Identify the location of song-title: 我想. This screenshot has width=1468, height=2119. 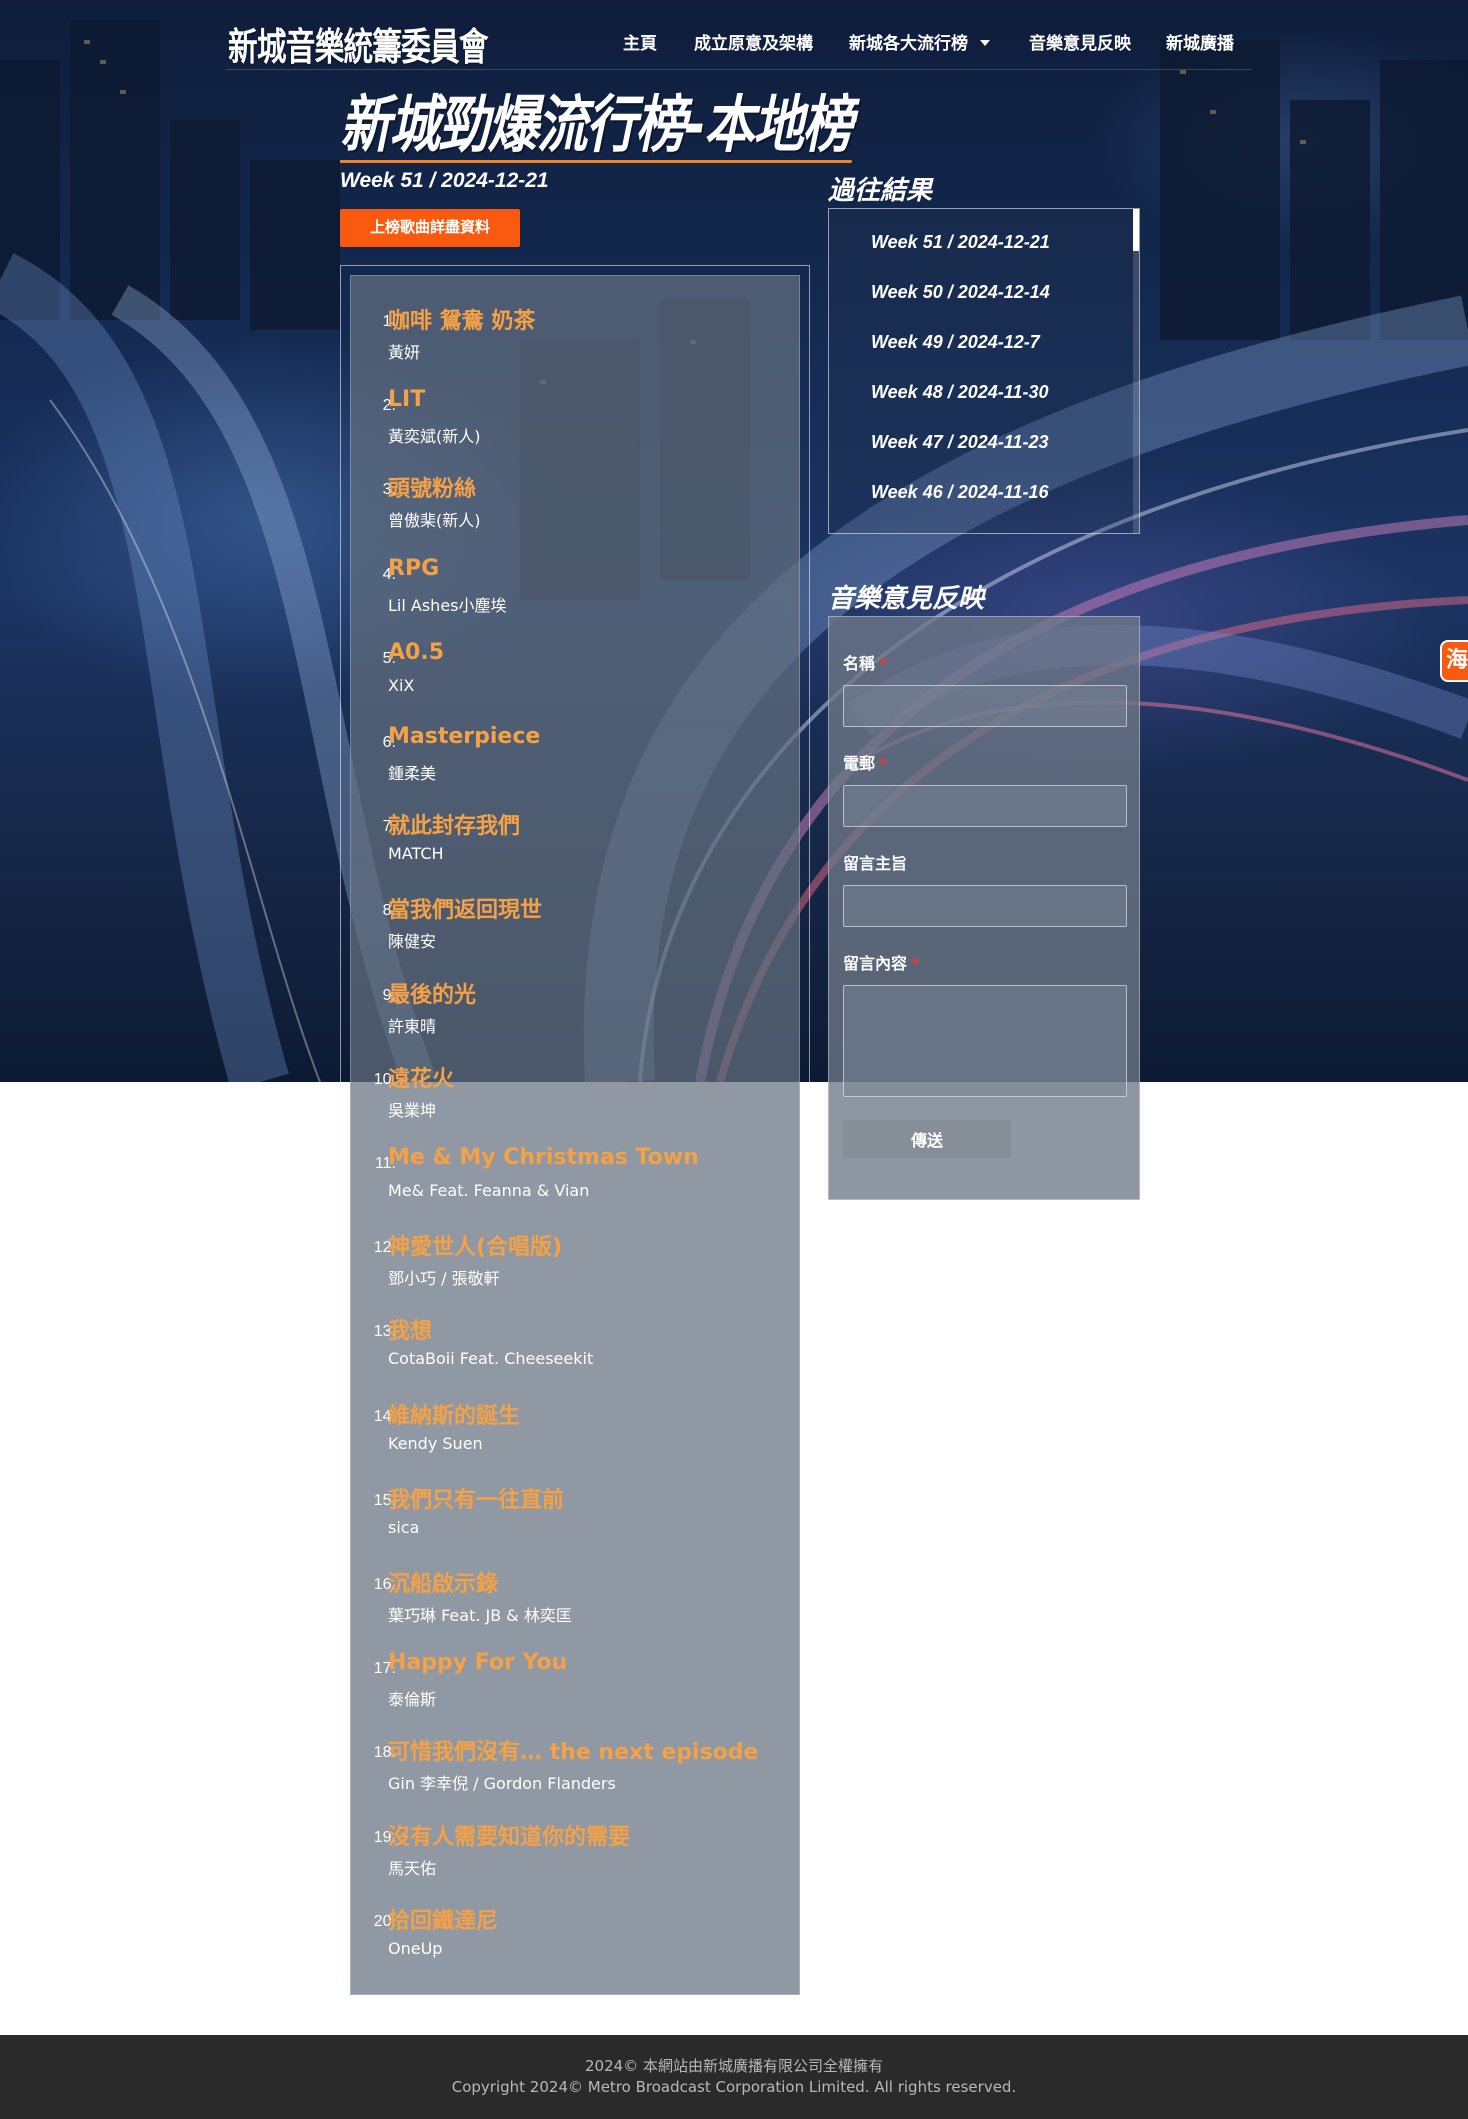
(410, 1329).